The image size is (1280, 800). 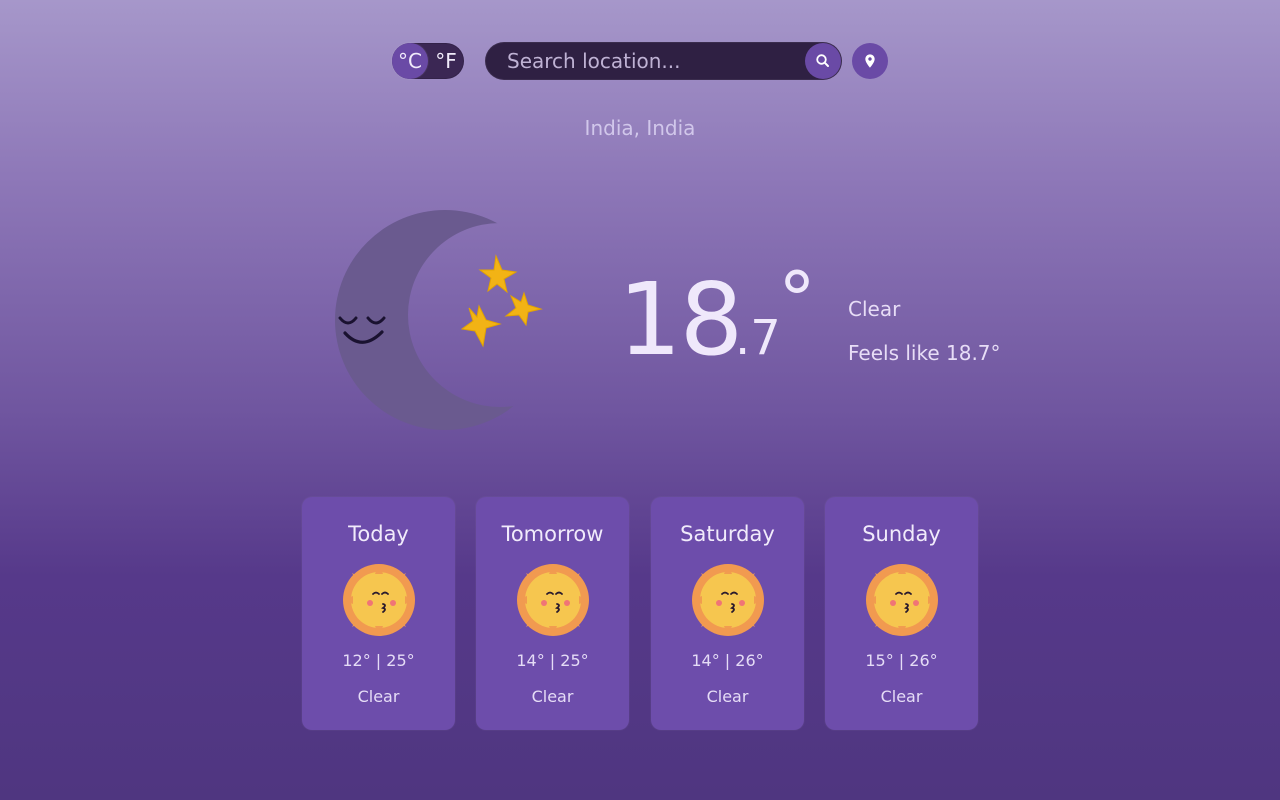 I want to click on forecast-day: Sunday, so click(x=901, y=534).